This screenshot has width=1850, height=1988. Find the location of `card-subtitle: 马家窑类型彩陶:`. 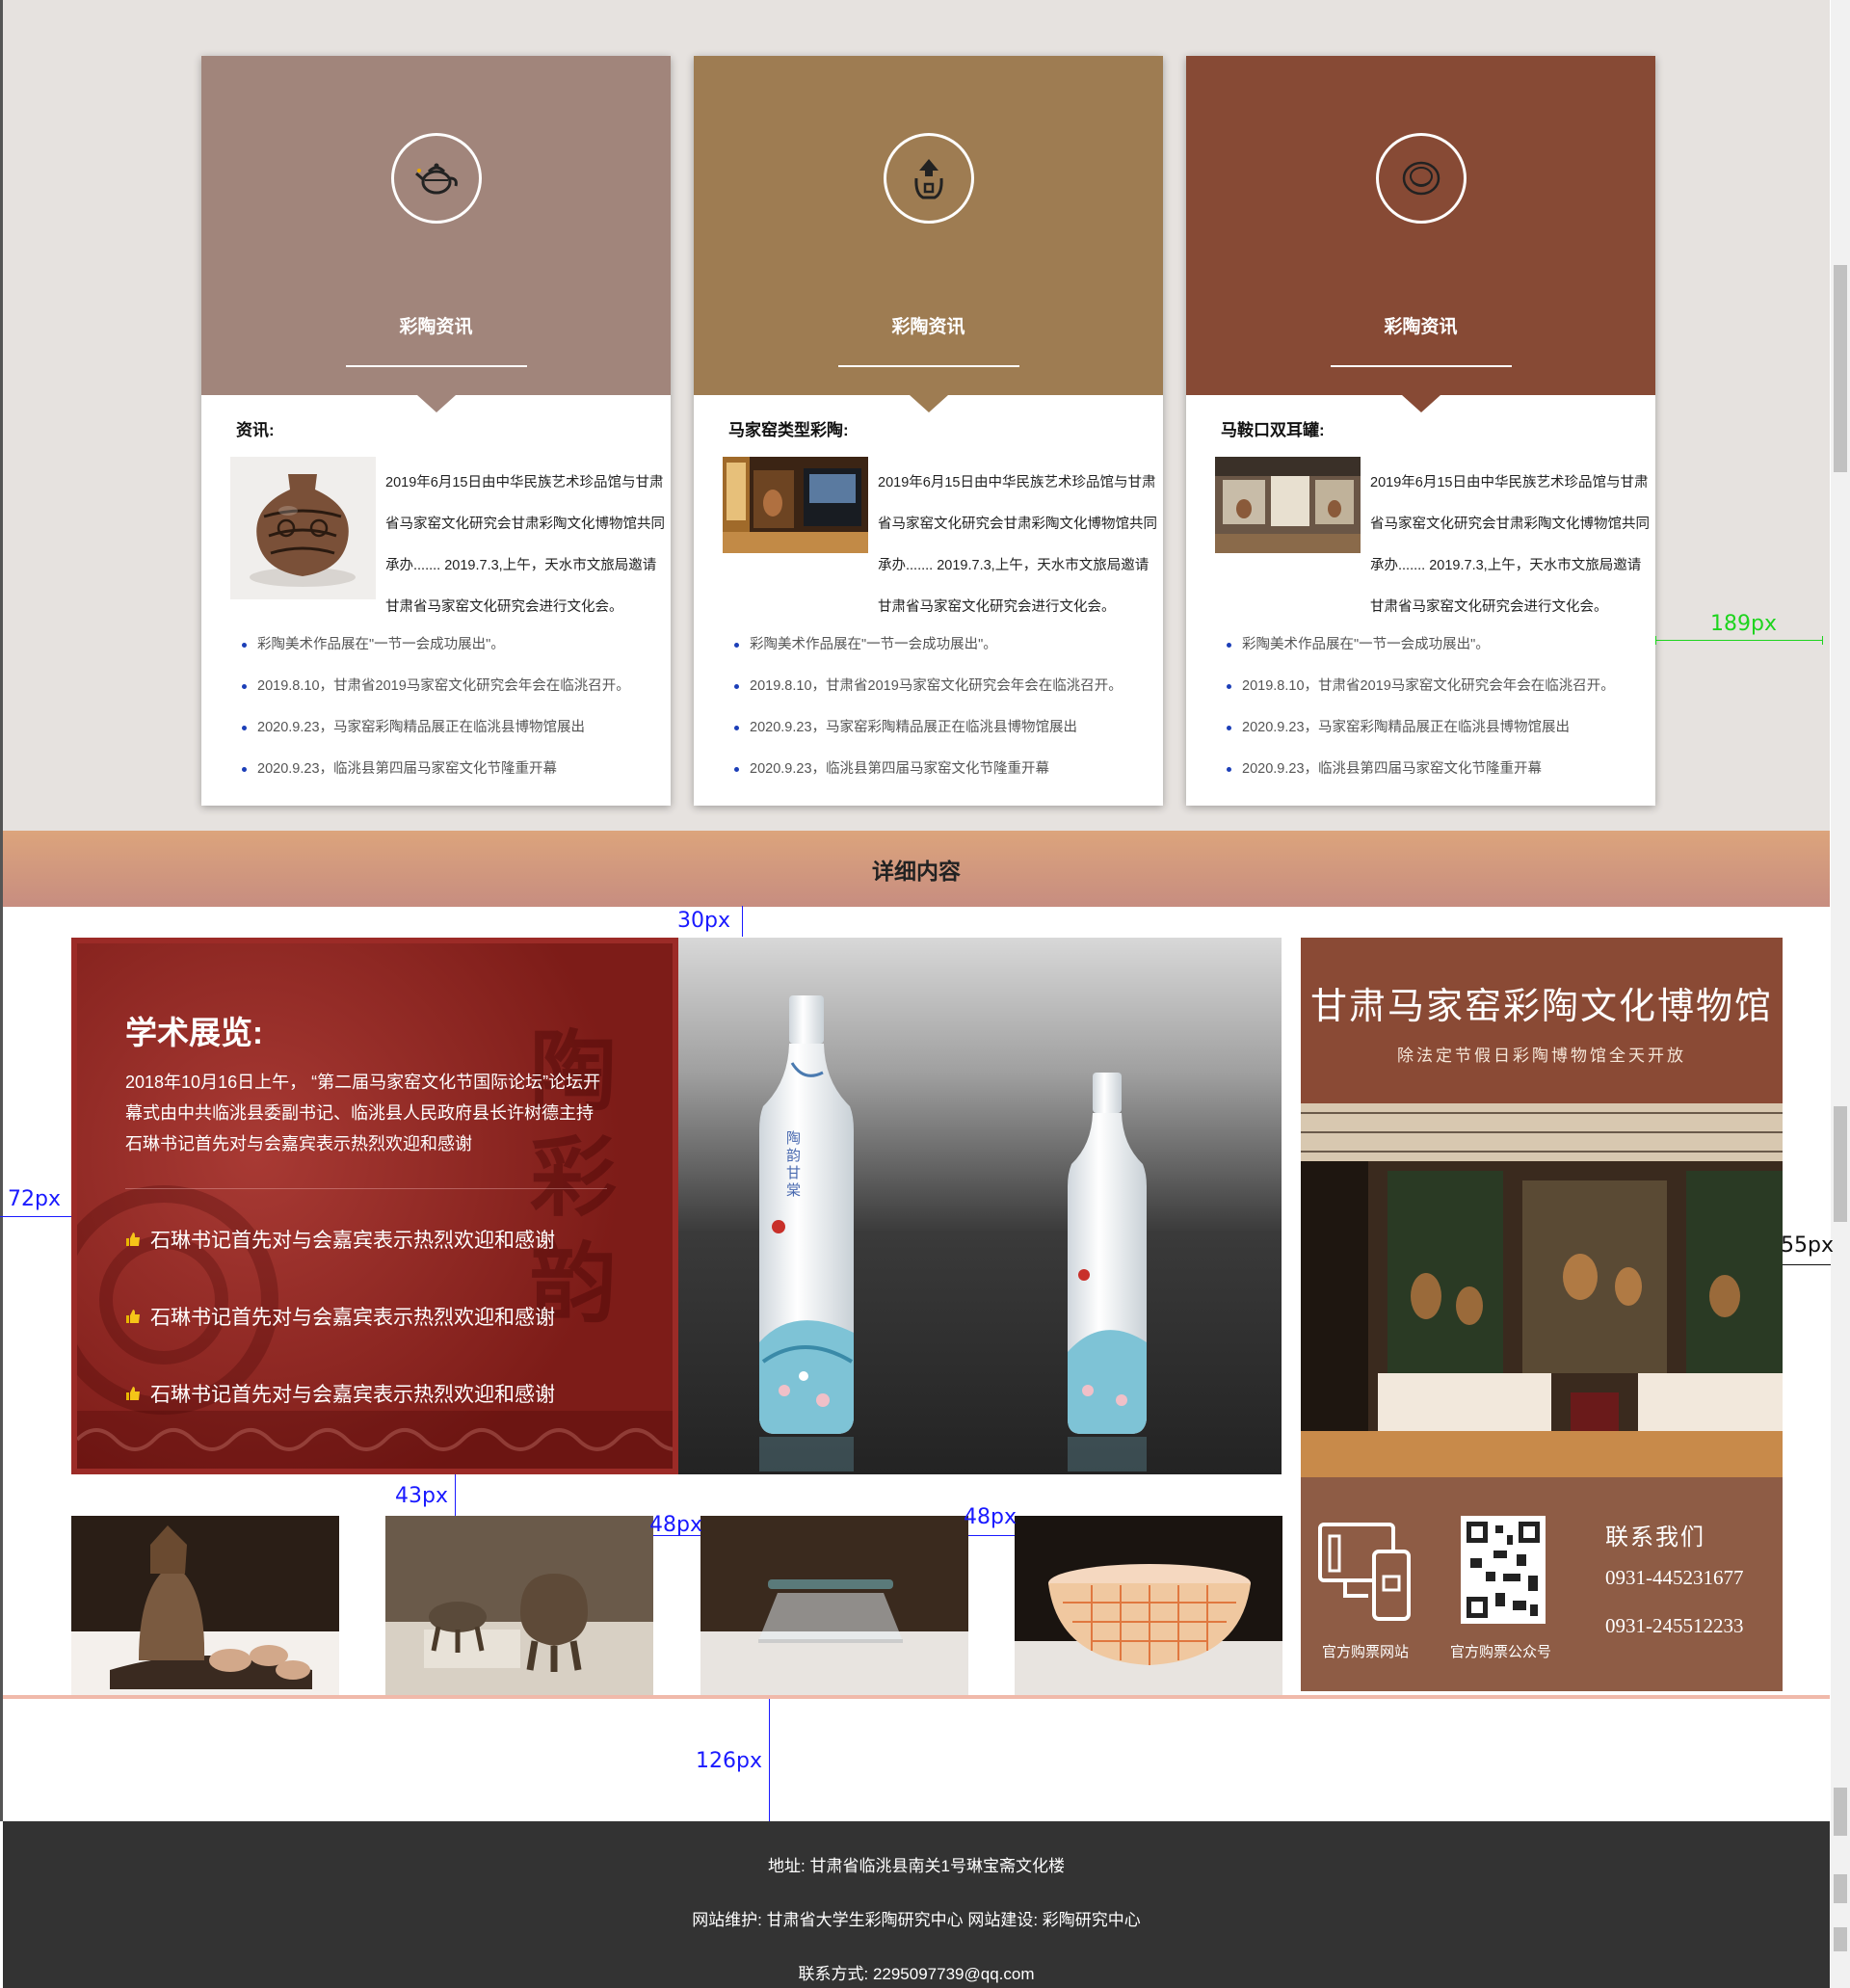

card-subtitle: 马家窑类型彩陶: is located at coordinates (788, 430).